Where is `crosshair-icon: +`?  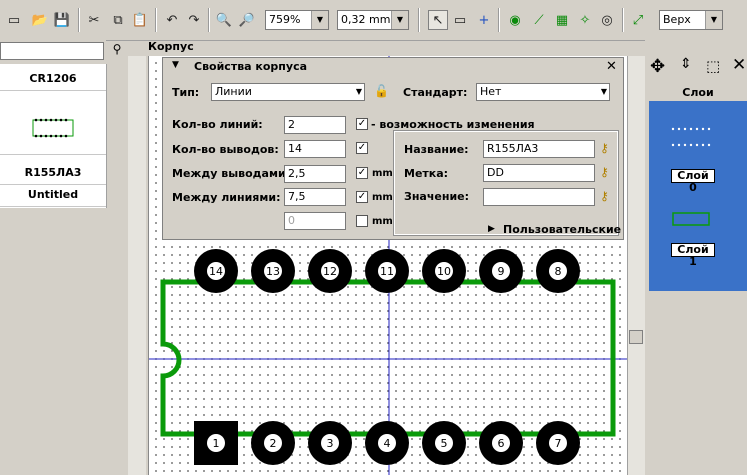 crosshair-icon: + is located at coordinates (484, 20).